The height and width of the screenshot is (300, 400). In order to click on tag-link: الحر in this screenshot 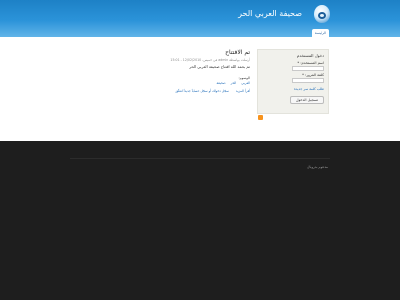, I will do `click(234, 83)`.